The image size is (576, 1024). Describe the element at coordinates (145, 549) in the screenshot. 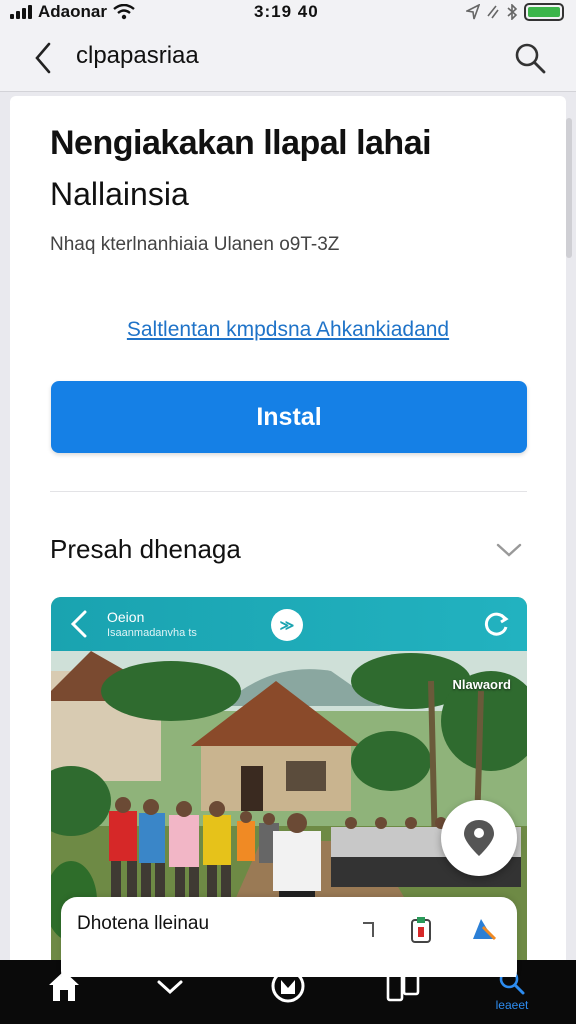

I see `section-title: Presah dhenaga` at that location.